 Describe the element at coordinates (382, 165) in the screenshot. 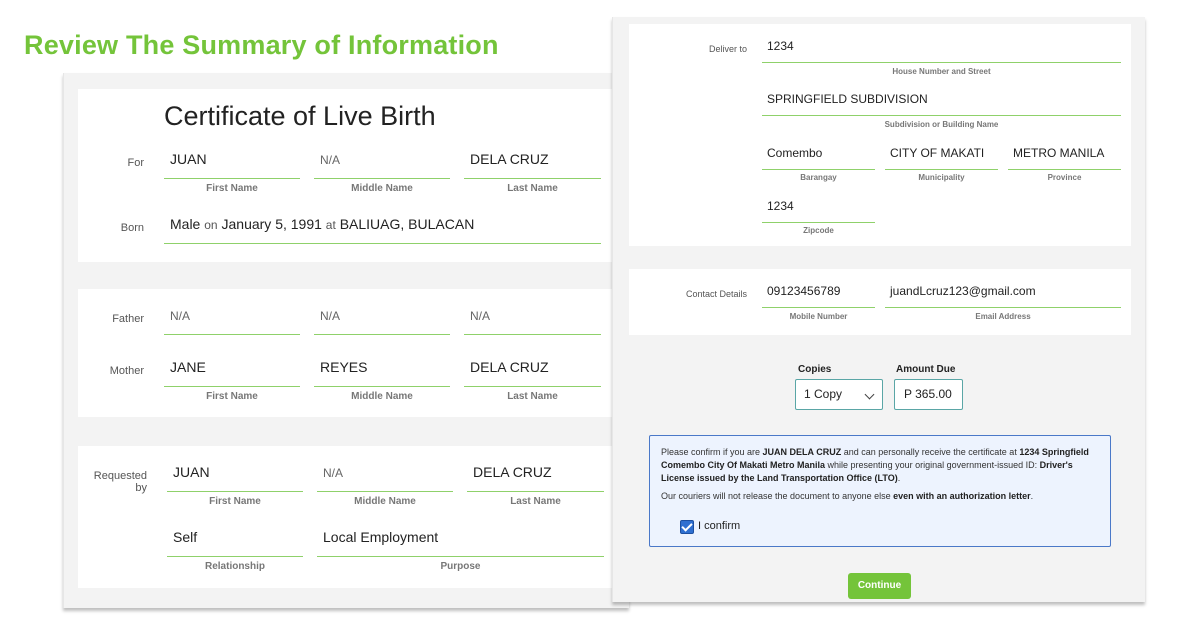

I see `child-middle-name-field: N/A` at that location.